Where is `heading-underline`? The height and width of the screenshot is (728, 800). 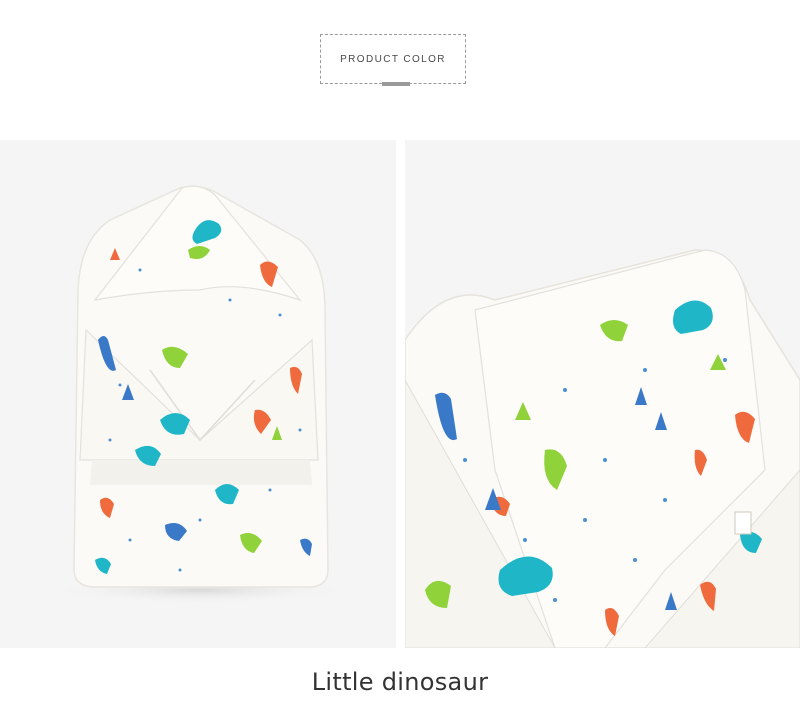
heading-underline is located at coordinates (396, 84).